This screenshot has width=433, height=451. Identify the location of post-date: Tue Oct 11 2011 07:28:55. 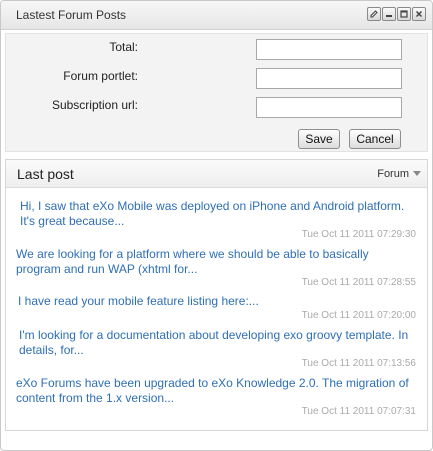
(358, 282).